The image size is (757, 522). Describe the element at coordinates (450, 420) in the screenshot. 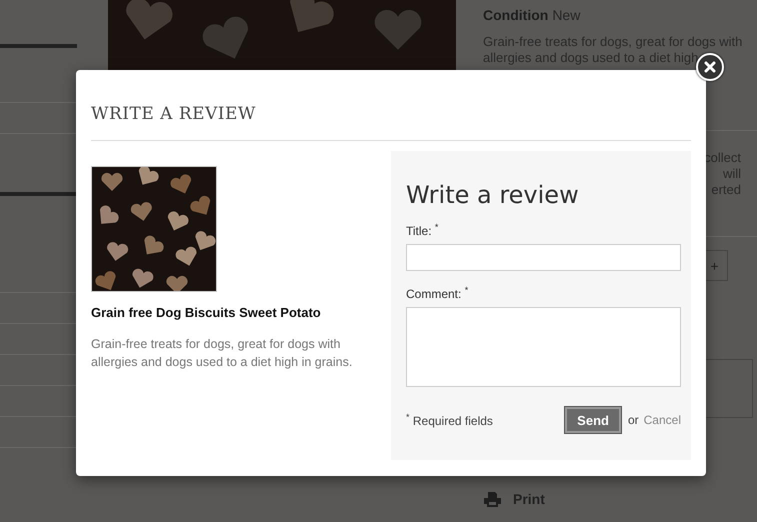

I see `required-note: $^{*}$ Required fields` at that location.